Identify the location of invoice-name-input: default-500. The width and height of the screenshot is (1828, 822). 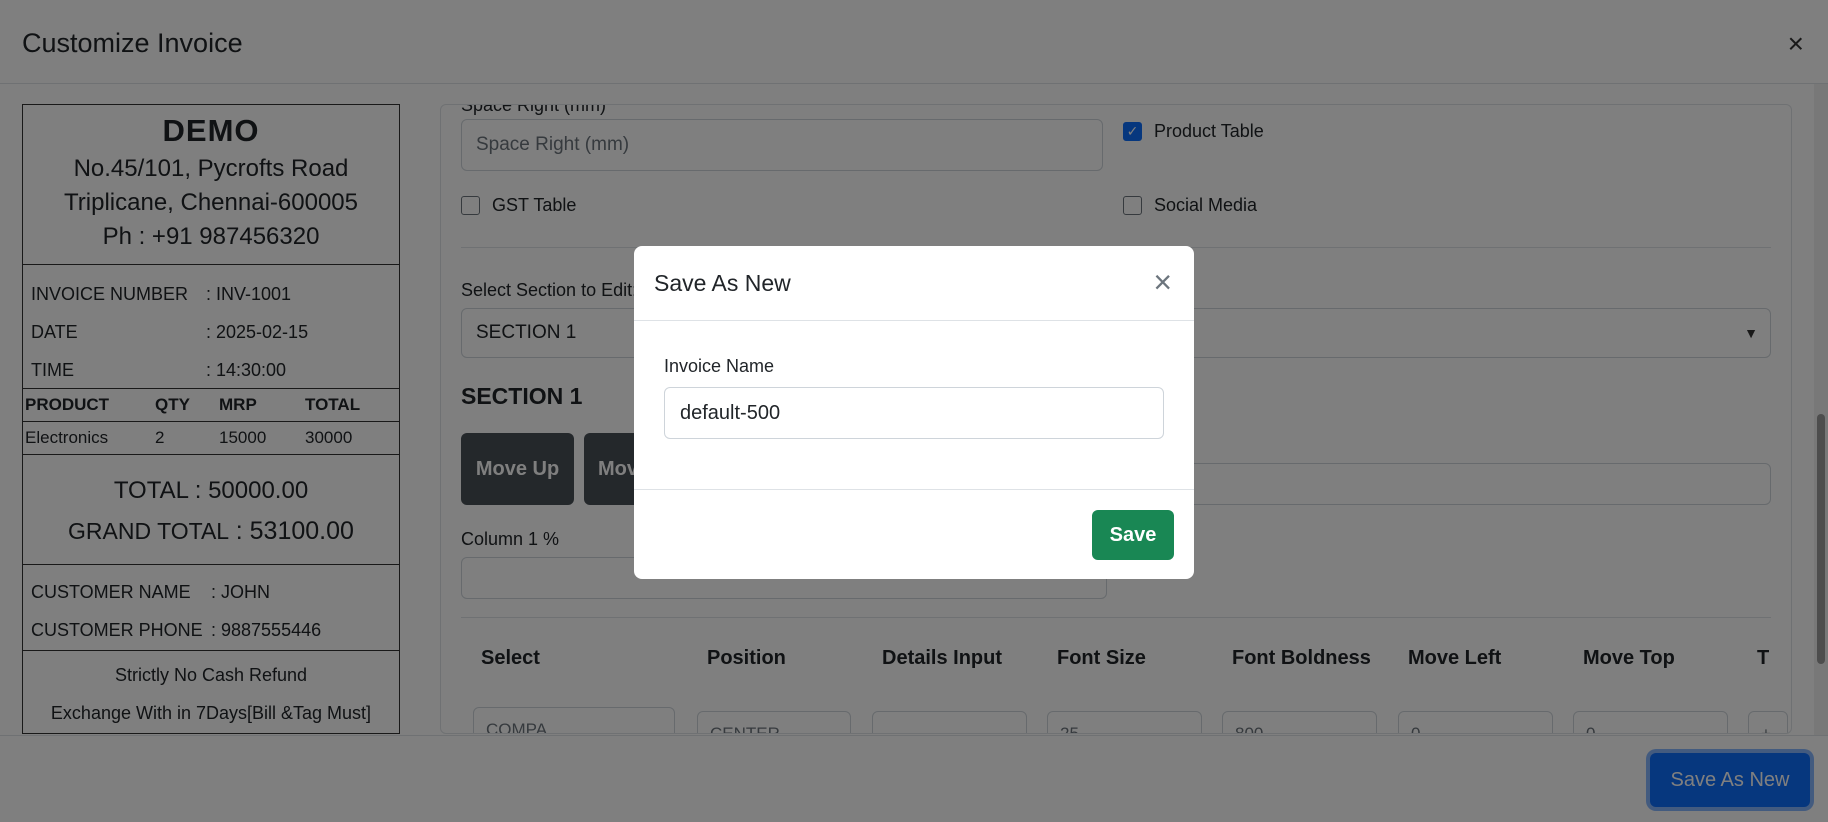
(914, 413).